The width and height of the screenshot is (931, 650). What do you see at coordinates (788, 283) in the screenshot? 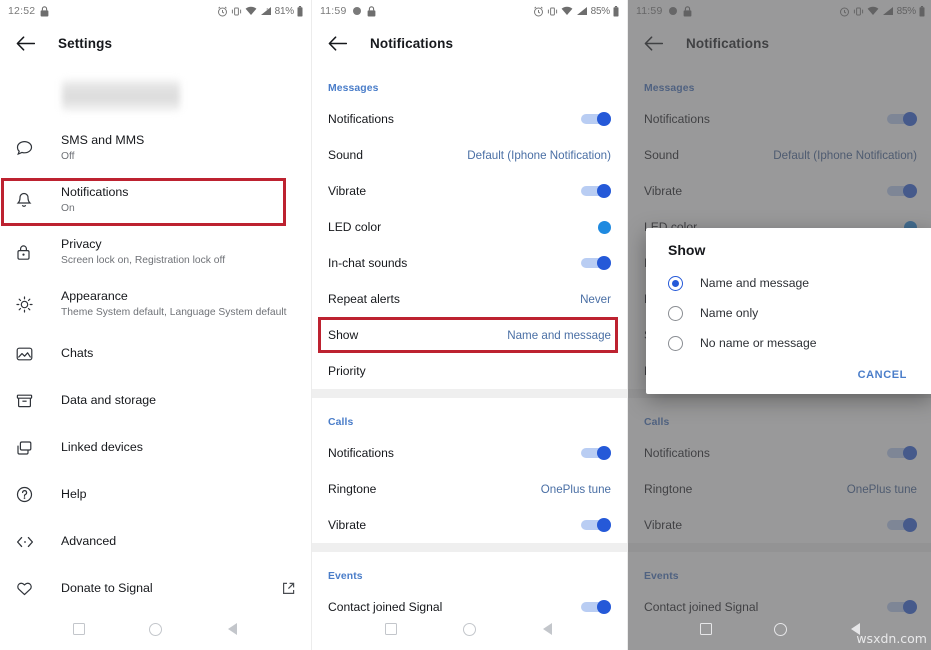
I see `radio-option-name-and-message: Name and message` at bounding box center [788, 283].